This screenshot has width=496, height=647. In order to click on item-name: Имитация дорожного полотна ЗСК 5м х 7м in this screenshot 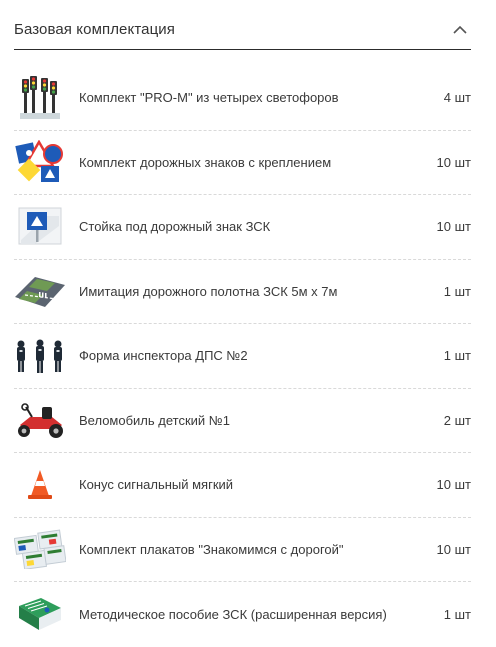, I will do `click(208, 291)`.